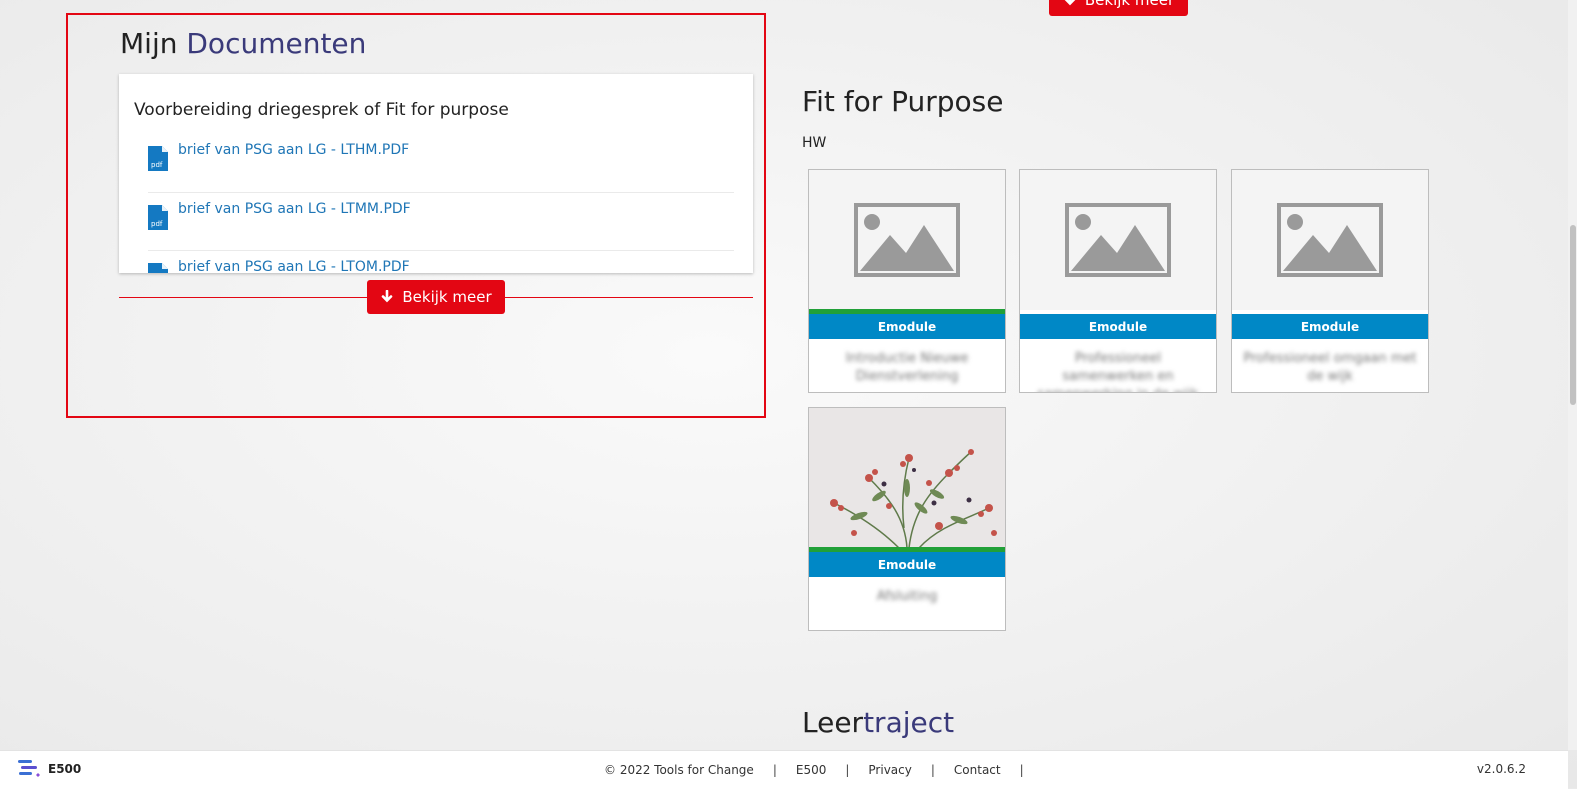  I want to click on e500-logo: E500, so click(49, 769).